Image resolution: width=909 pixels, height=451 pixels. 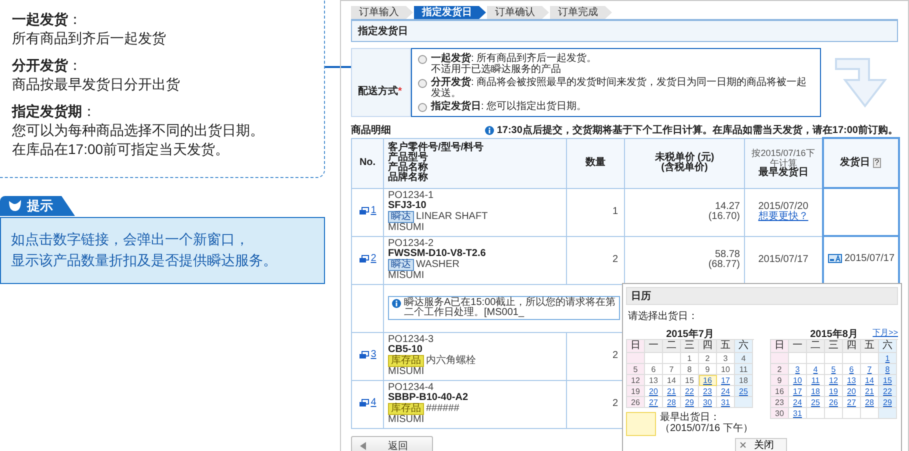 I want to click on header-label: 发货日, so click(x=855, y=162).